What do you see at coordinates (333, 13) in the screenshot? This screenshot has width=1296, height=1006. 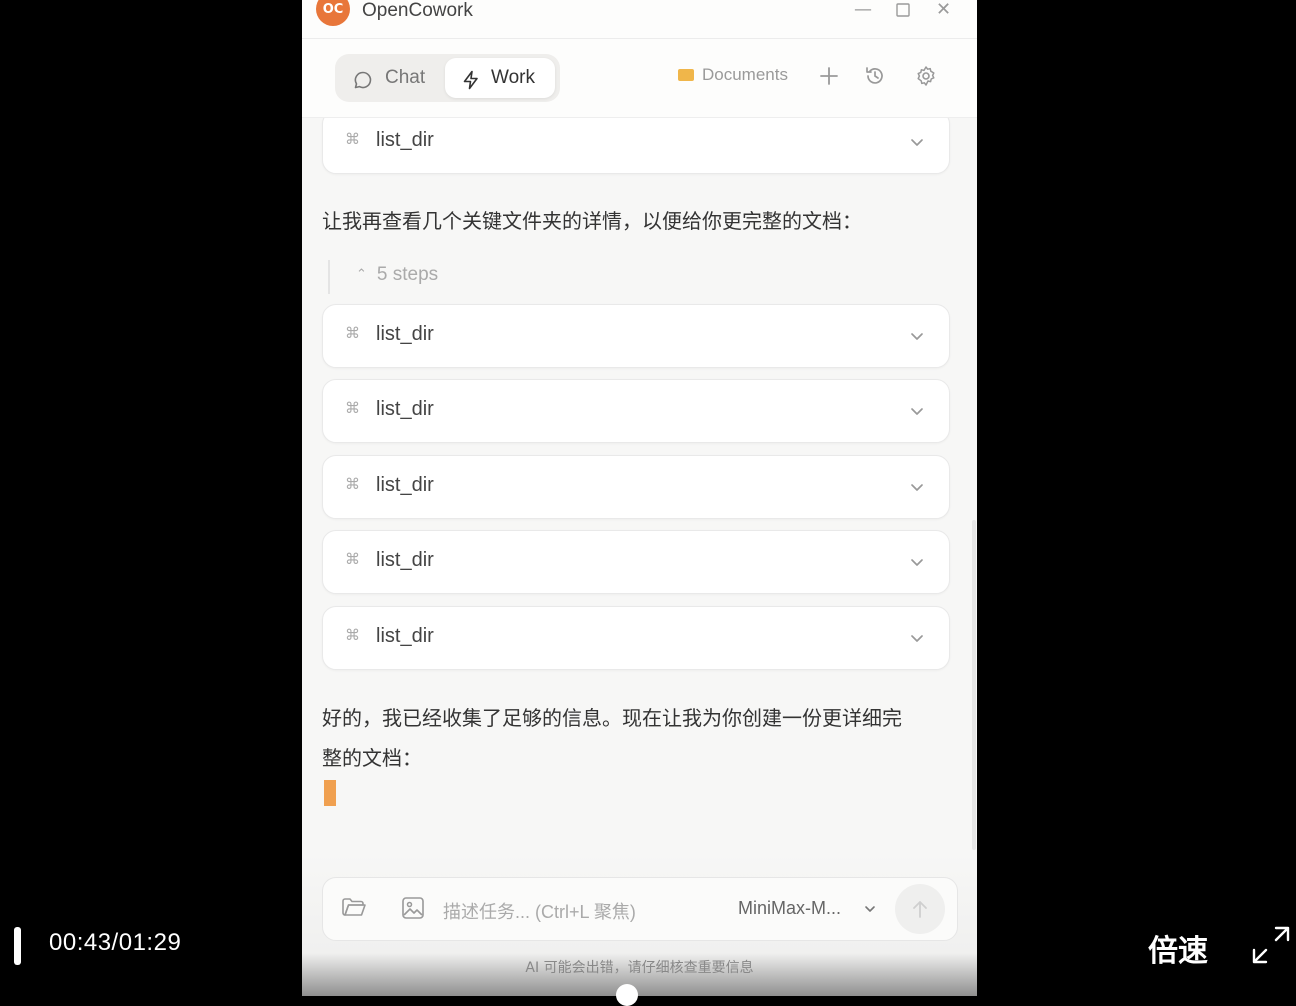 I see `app-logo: OC` at bounding box center [333, 13].